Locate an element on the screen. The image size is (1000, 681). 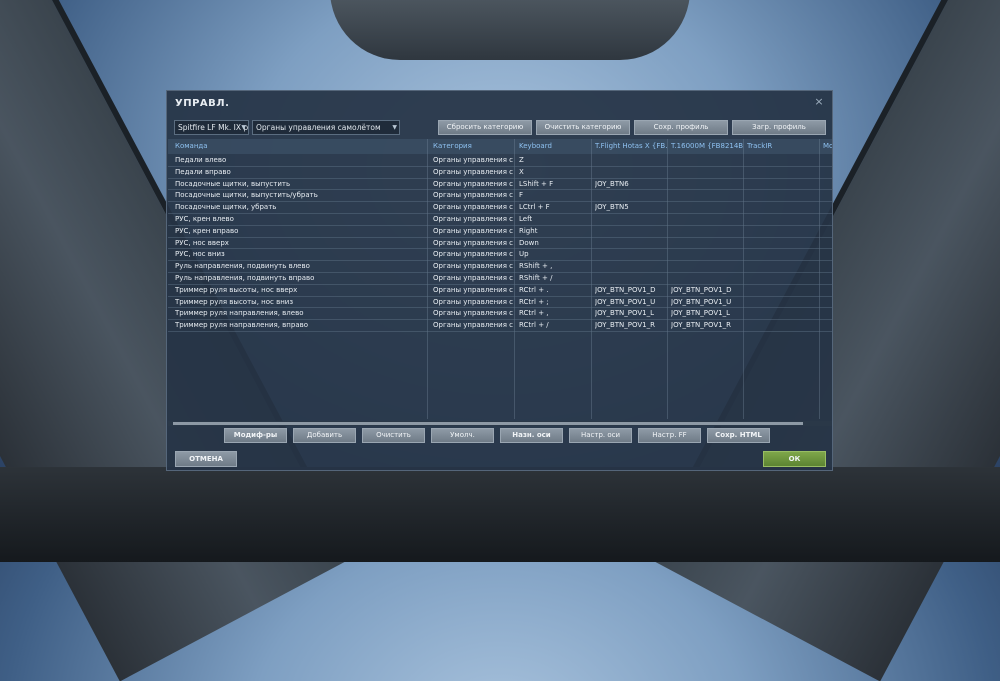
column-header: TrackIR is located at coordinates (759, 146).